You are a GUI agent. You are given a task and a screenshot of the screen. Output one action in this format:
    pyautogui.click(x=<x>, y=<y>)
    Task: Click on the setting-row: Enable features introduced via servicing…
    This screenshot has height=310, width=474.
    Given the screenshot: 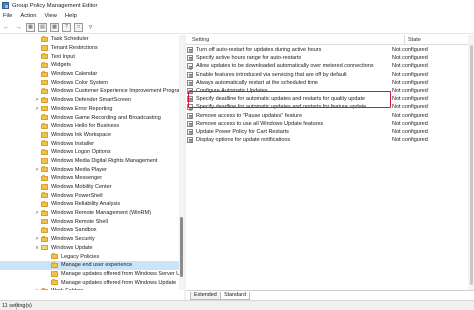 What is the action you would take?
    pyautogui.click(x=327, y=75)
    